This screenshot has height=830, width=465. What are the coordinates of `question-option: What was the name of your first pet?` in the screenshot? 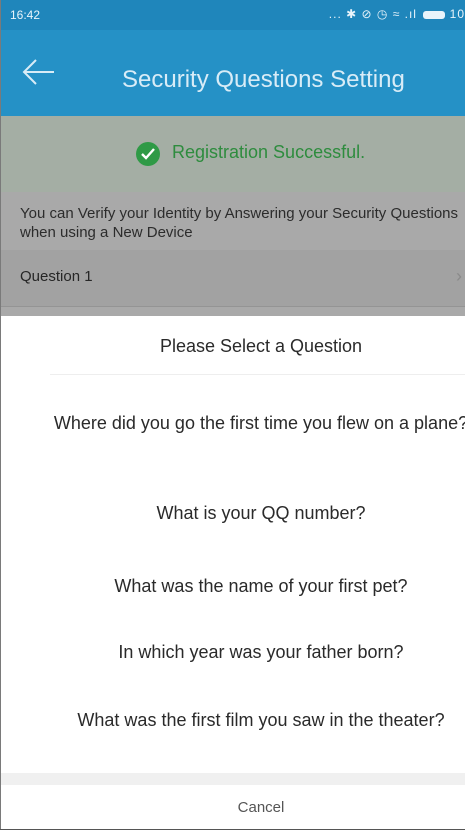 It's located at (232, 586).